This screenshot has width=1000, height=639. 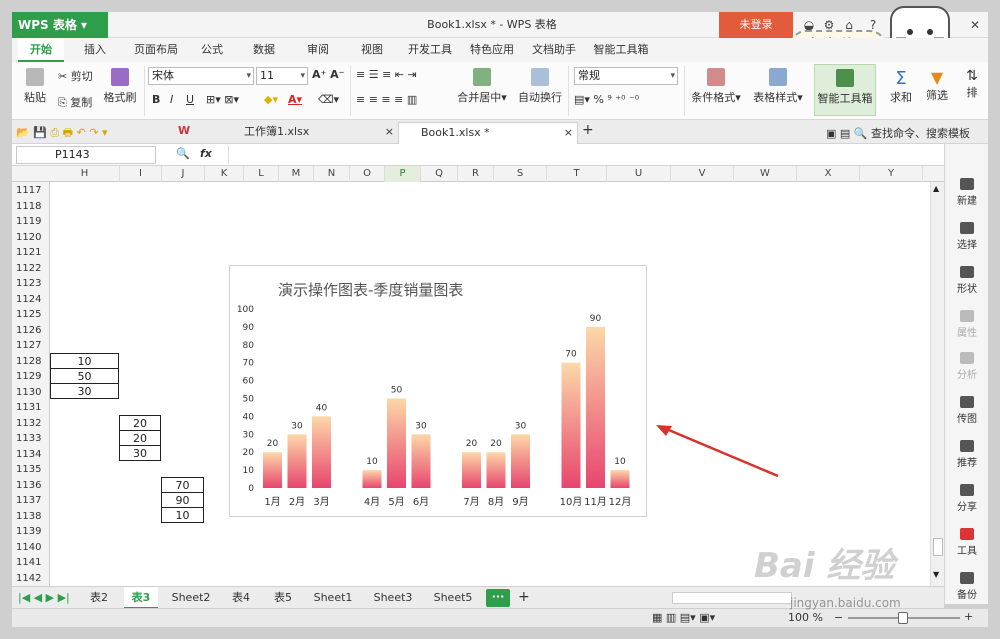 What do you see at coordinates (183, 174) in the screenshot?
I see `column-header: J` at bounding box center [183, 174].